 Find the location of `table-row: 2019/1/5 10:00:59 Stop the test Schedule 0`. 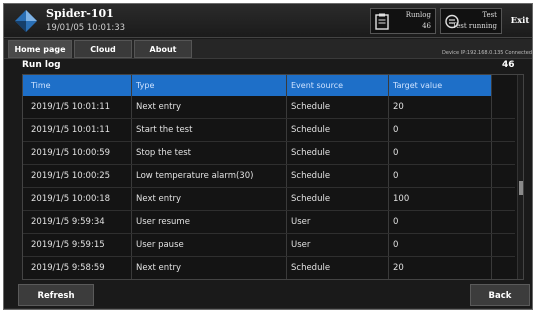

table-row: 2019/1/5 10:00:59 Stop the test Schedule 0 is located at coordinates (269, 153).